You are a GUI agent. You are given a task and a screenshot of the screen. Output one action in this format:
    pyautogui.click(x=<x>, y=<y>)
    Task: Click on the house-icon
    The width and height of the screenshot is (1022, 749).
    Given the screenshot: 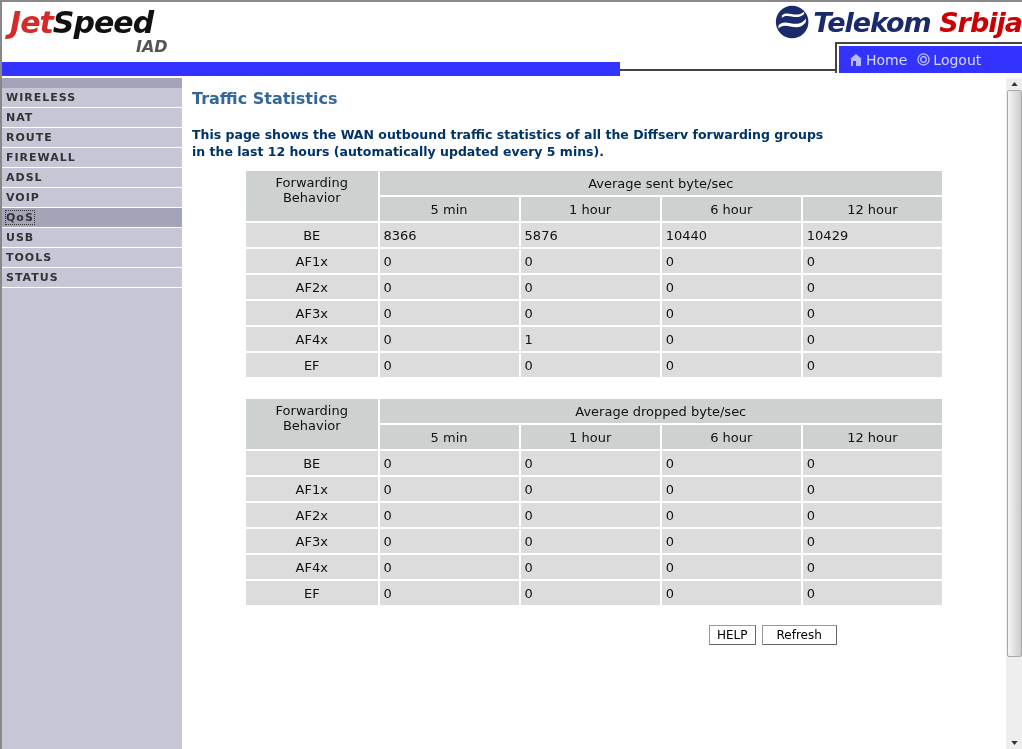 What is the action you would take?
    pyautogui.click(x=856, y=59)
    